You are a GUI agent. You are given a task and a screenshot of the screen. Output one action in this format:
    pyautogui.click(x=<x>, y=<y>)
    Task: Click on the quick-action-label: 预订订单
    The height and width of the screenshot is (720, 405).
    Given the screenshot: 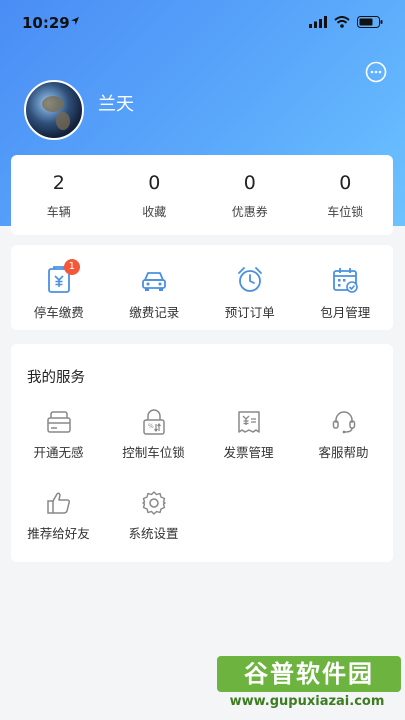 What is the action you would take?
    pyautogui.click(x=249, y=312)
    